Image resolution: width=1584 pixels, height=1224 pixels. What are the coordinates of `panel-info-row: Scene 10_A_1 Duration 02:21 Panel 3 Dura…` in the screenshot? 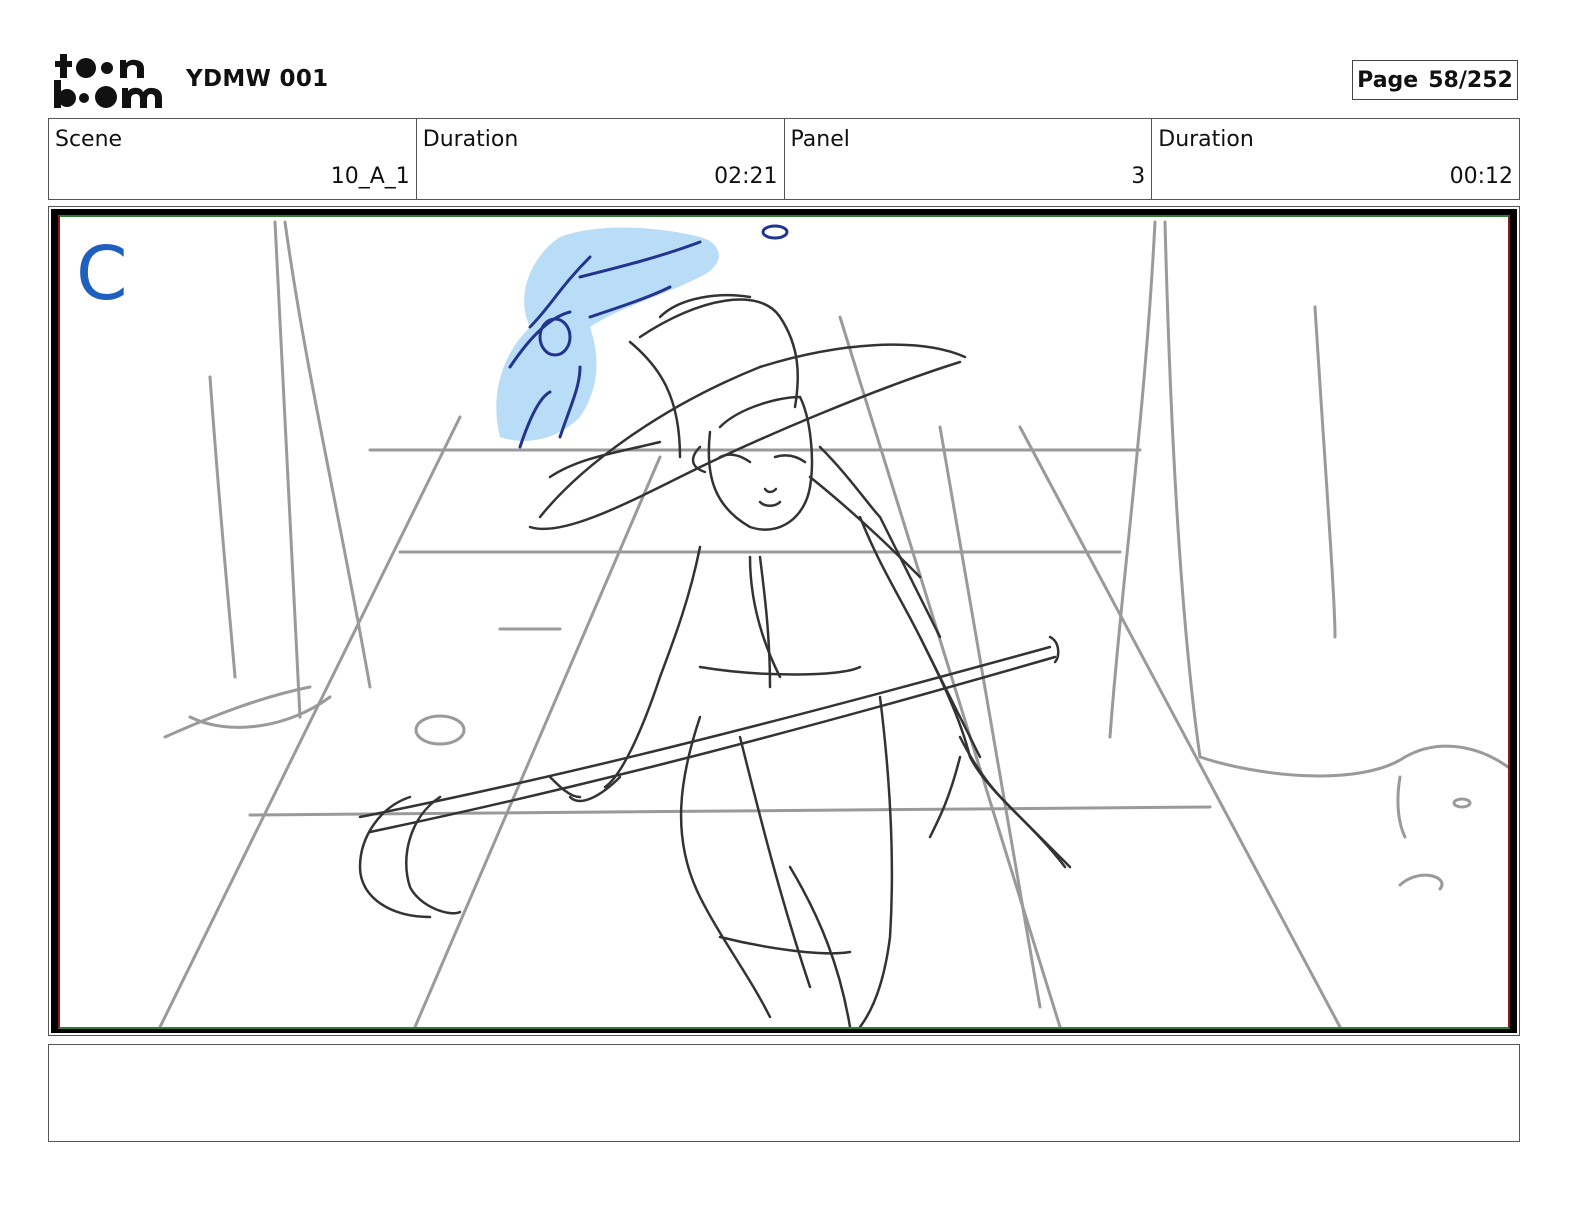 It's located at (784, 159).